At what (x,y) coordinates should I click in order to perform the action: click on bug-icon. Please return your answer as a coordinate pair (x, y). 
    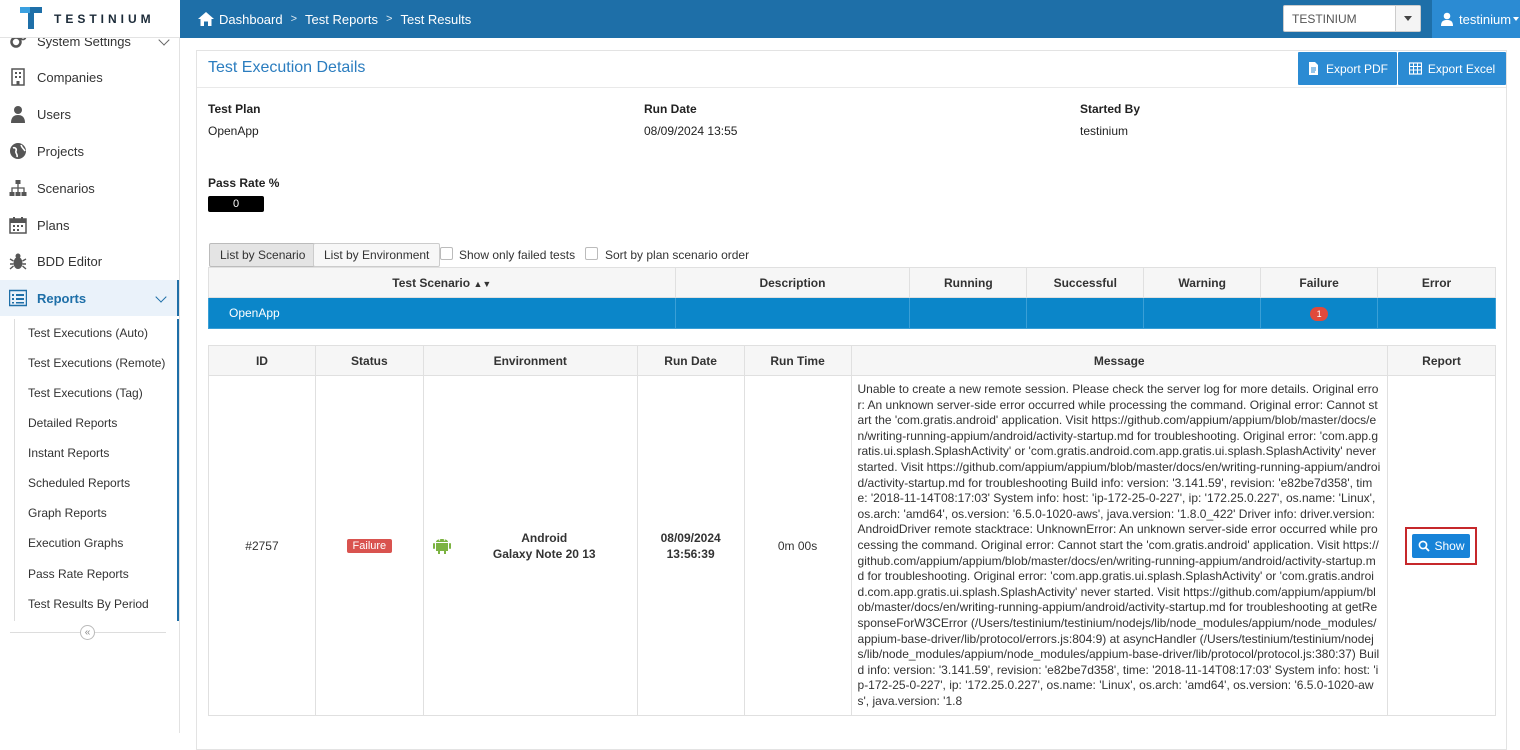
    Looking at the image, I should click on (18, 261).